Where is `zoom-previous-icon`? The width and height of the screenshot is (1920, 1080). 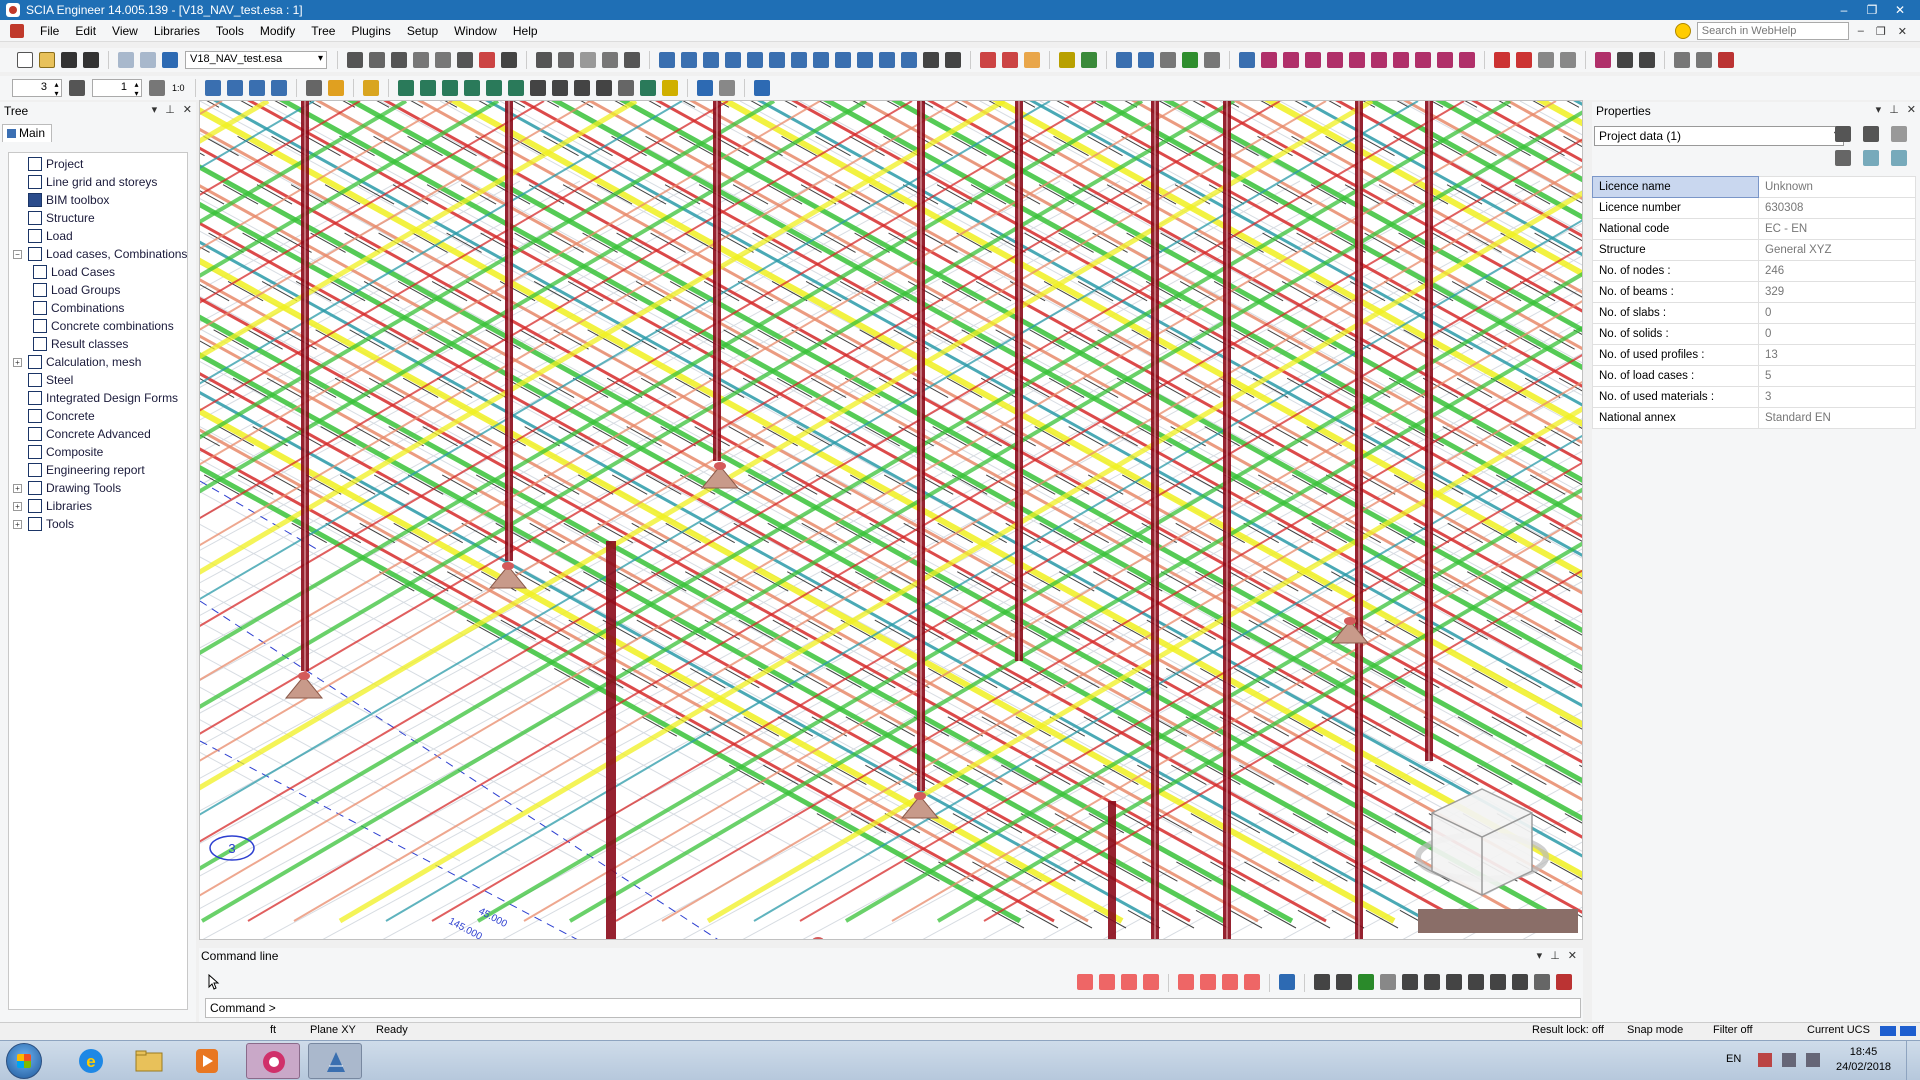
zoom-previous-icon is located at coordinates (625, 88).